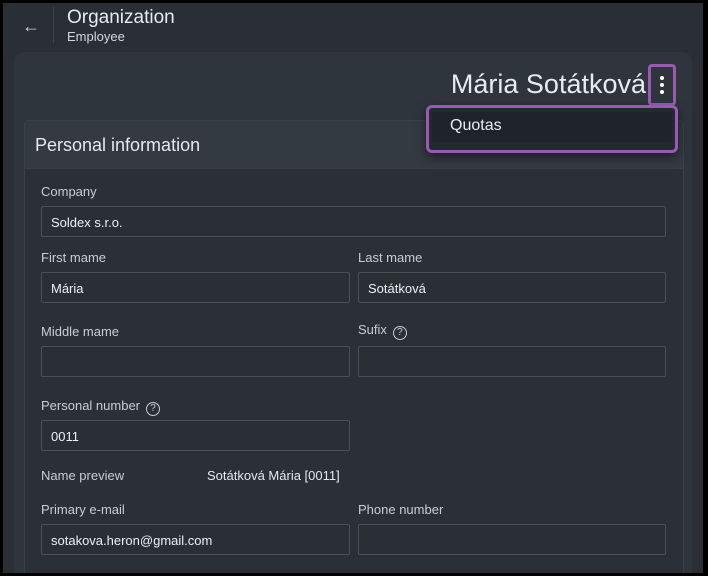 The width and height of the screenshot is (708, 576). I want to click on app-bar-divider, so click(53, 25).